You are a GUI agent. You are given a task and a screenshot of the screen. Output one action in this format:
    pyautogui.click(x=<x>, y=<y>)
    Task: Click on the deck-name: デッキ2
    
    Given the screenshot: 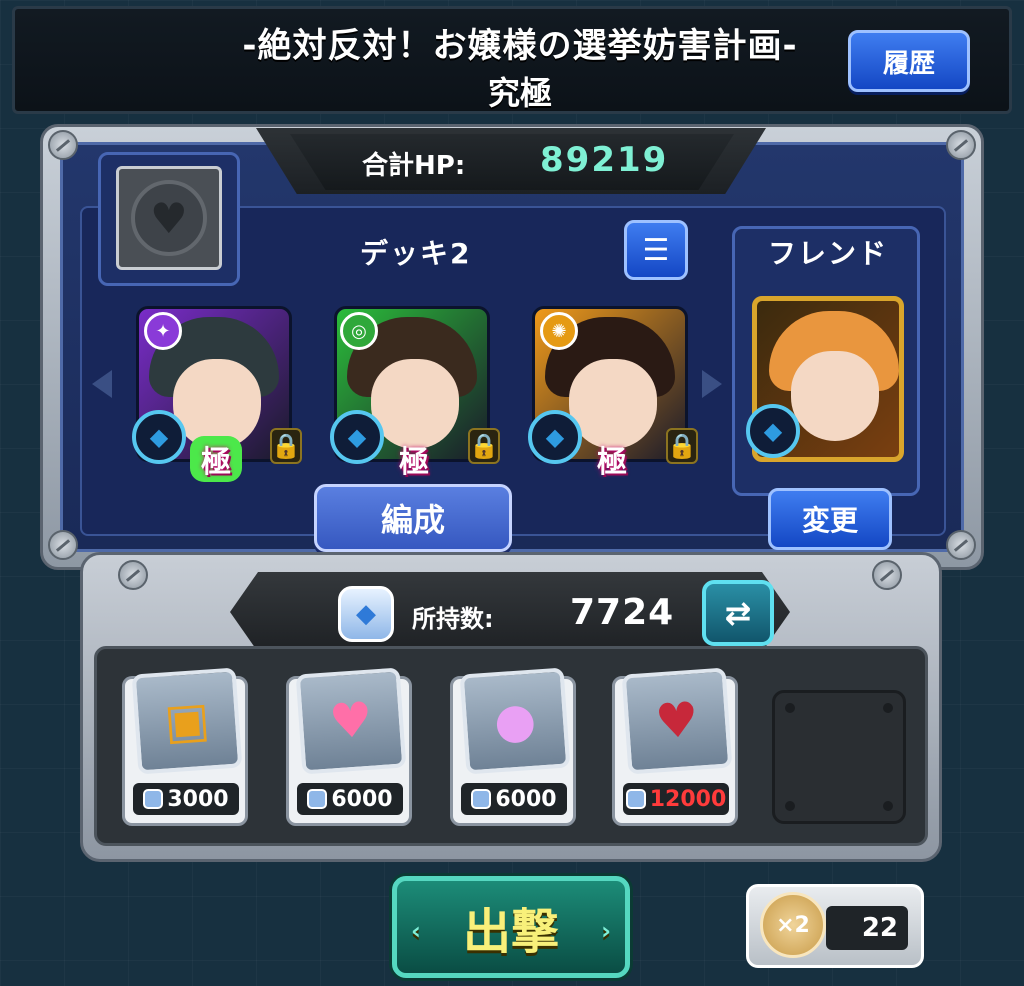 What is the action you would take?
    pyautogui.click(x=416, y=253)
    